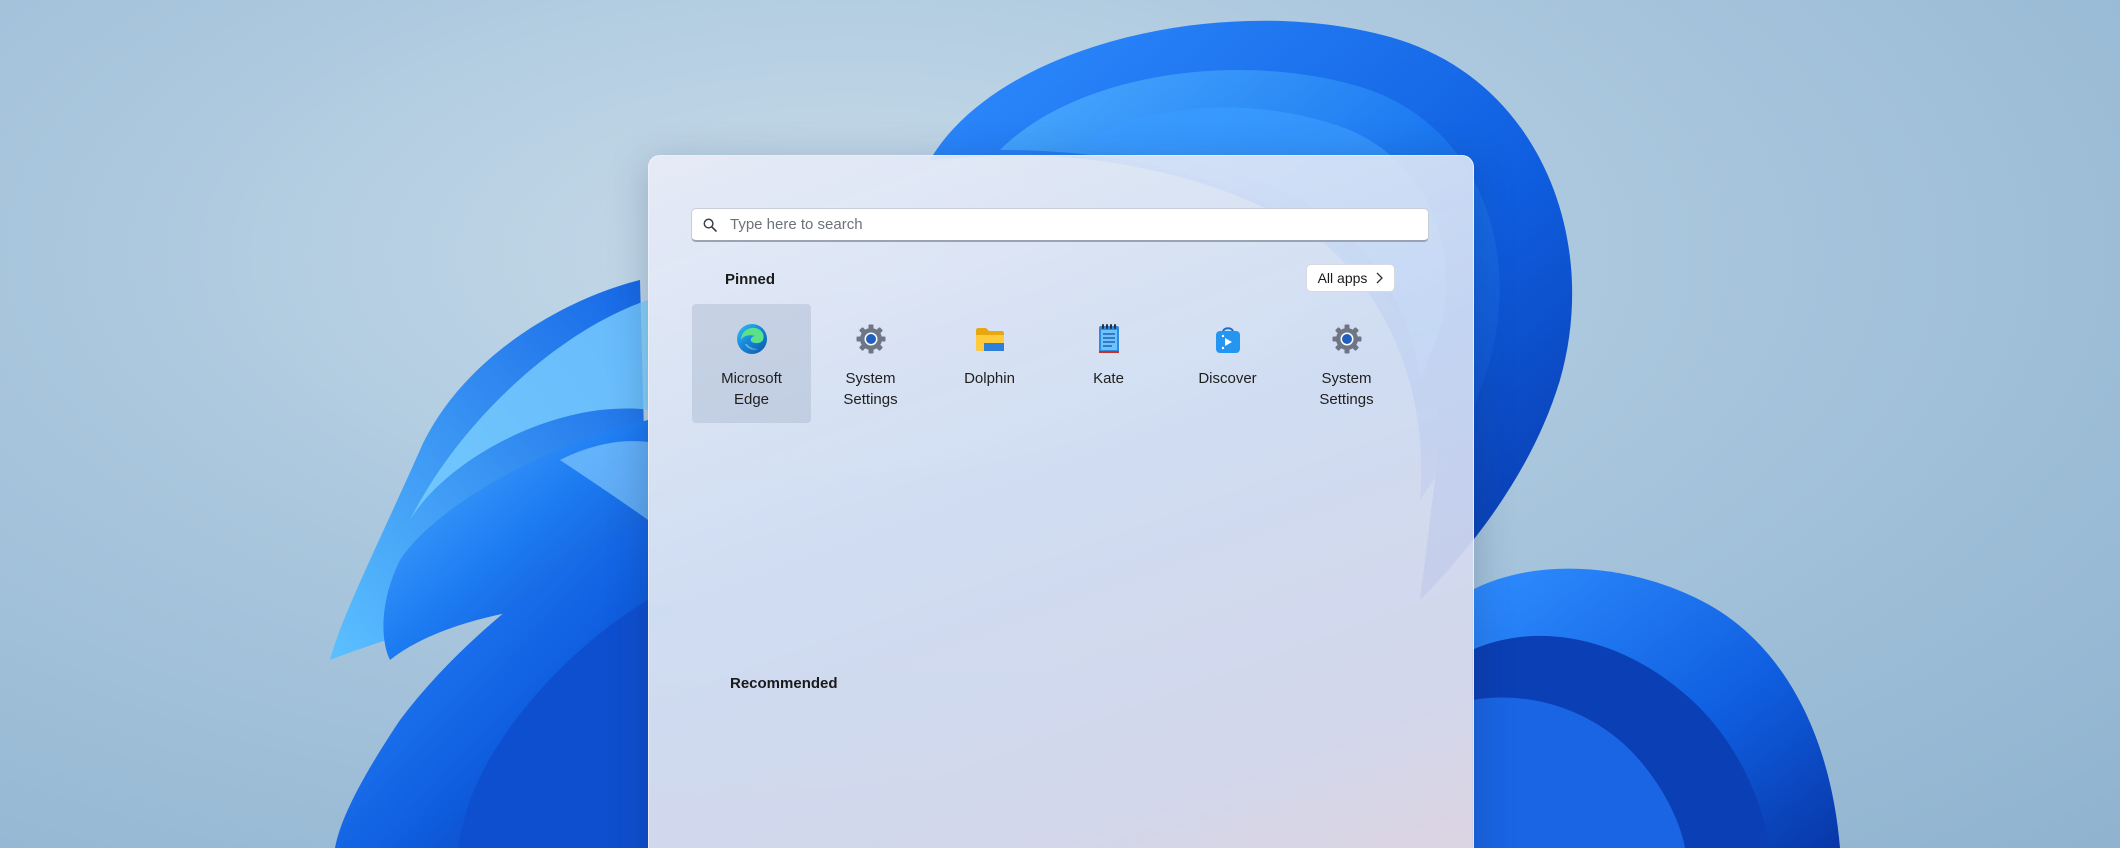 This screenshot has height=848, width=2120. What do you see at coordinates (1109, 339) in the screenshot?
I see `notepad-icon` at bounding box center [1109, 339].